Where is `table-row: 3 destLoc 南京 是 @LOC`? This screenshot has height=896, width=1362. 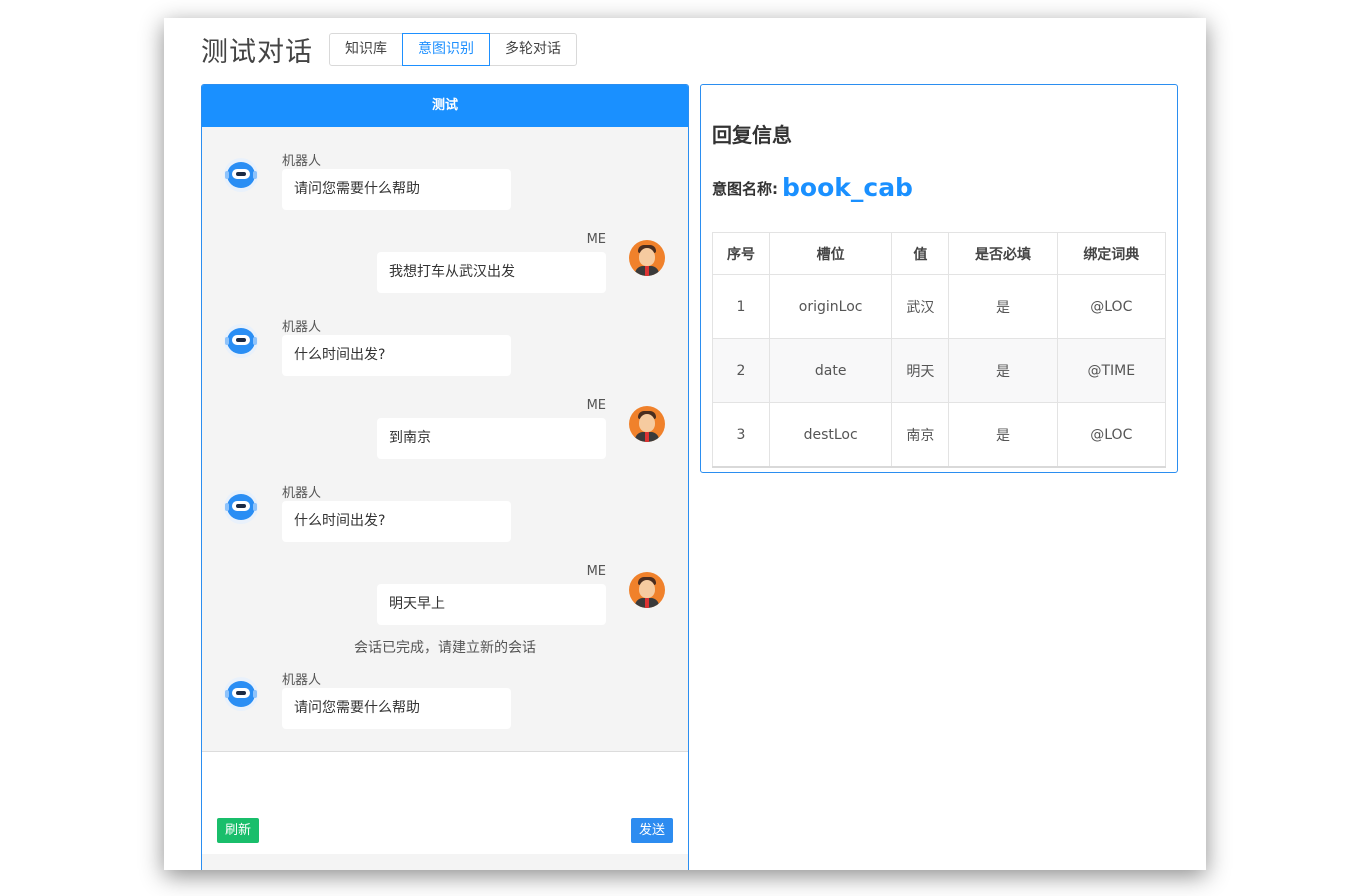 table-row: 3 destLoc 南京 是 @LOC is located at coordinates (939, 435).